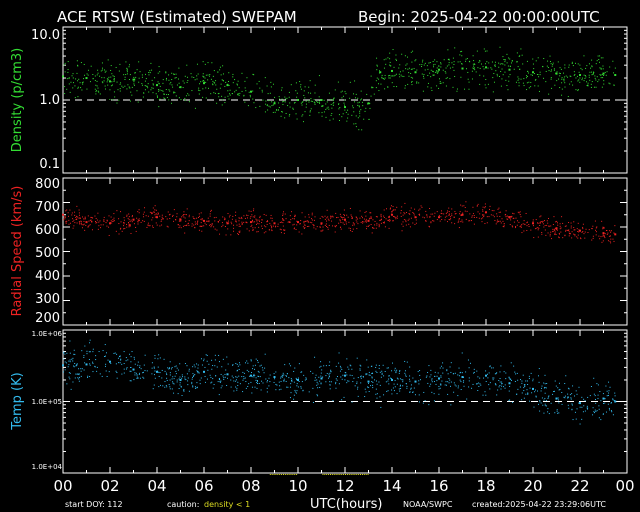  I want to click on xtick-04: 04, so click(156, 486).